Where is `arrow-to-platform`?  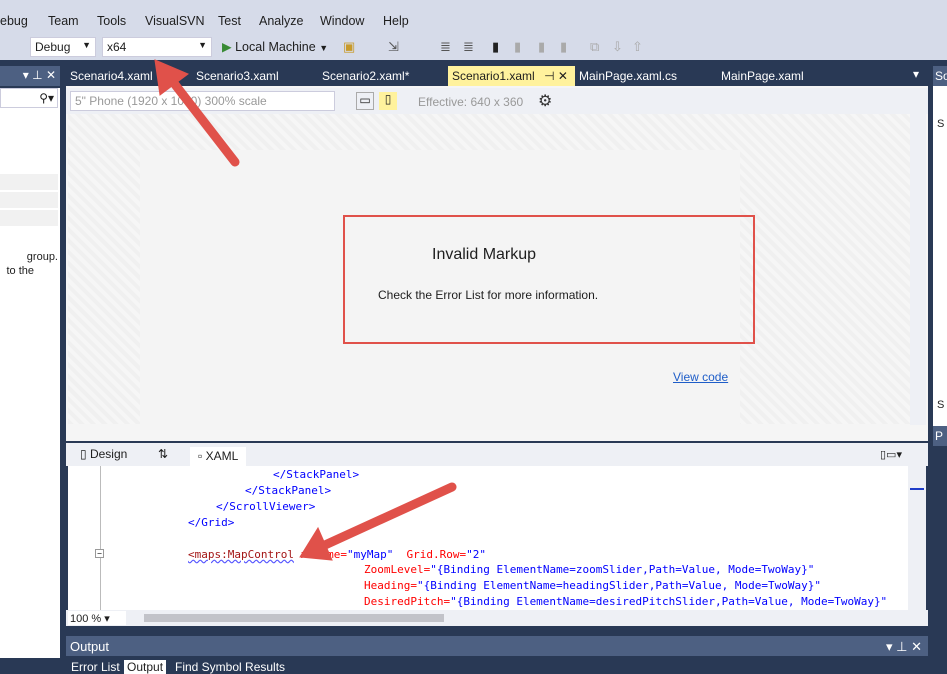
arrow-to-platform is located at coordinates (202, 120).